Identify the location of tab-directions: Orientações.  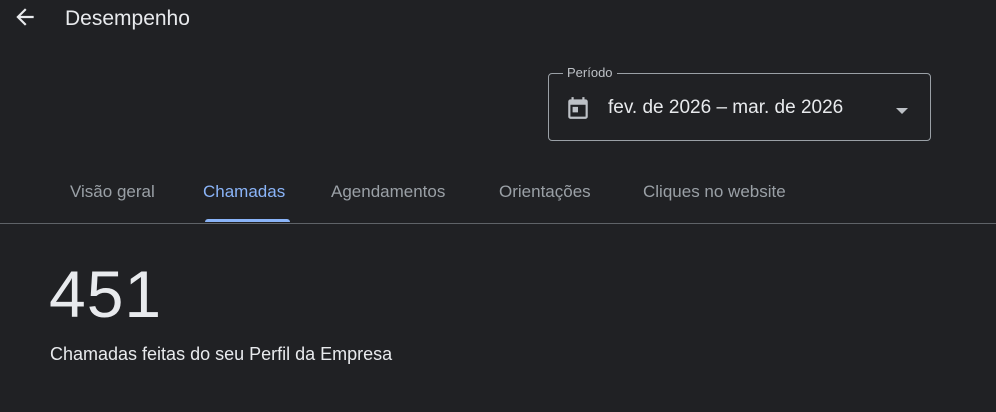
(545, 192).